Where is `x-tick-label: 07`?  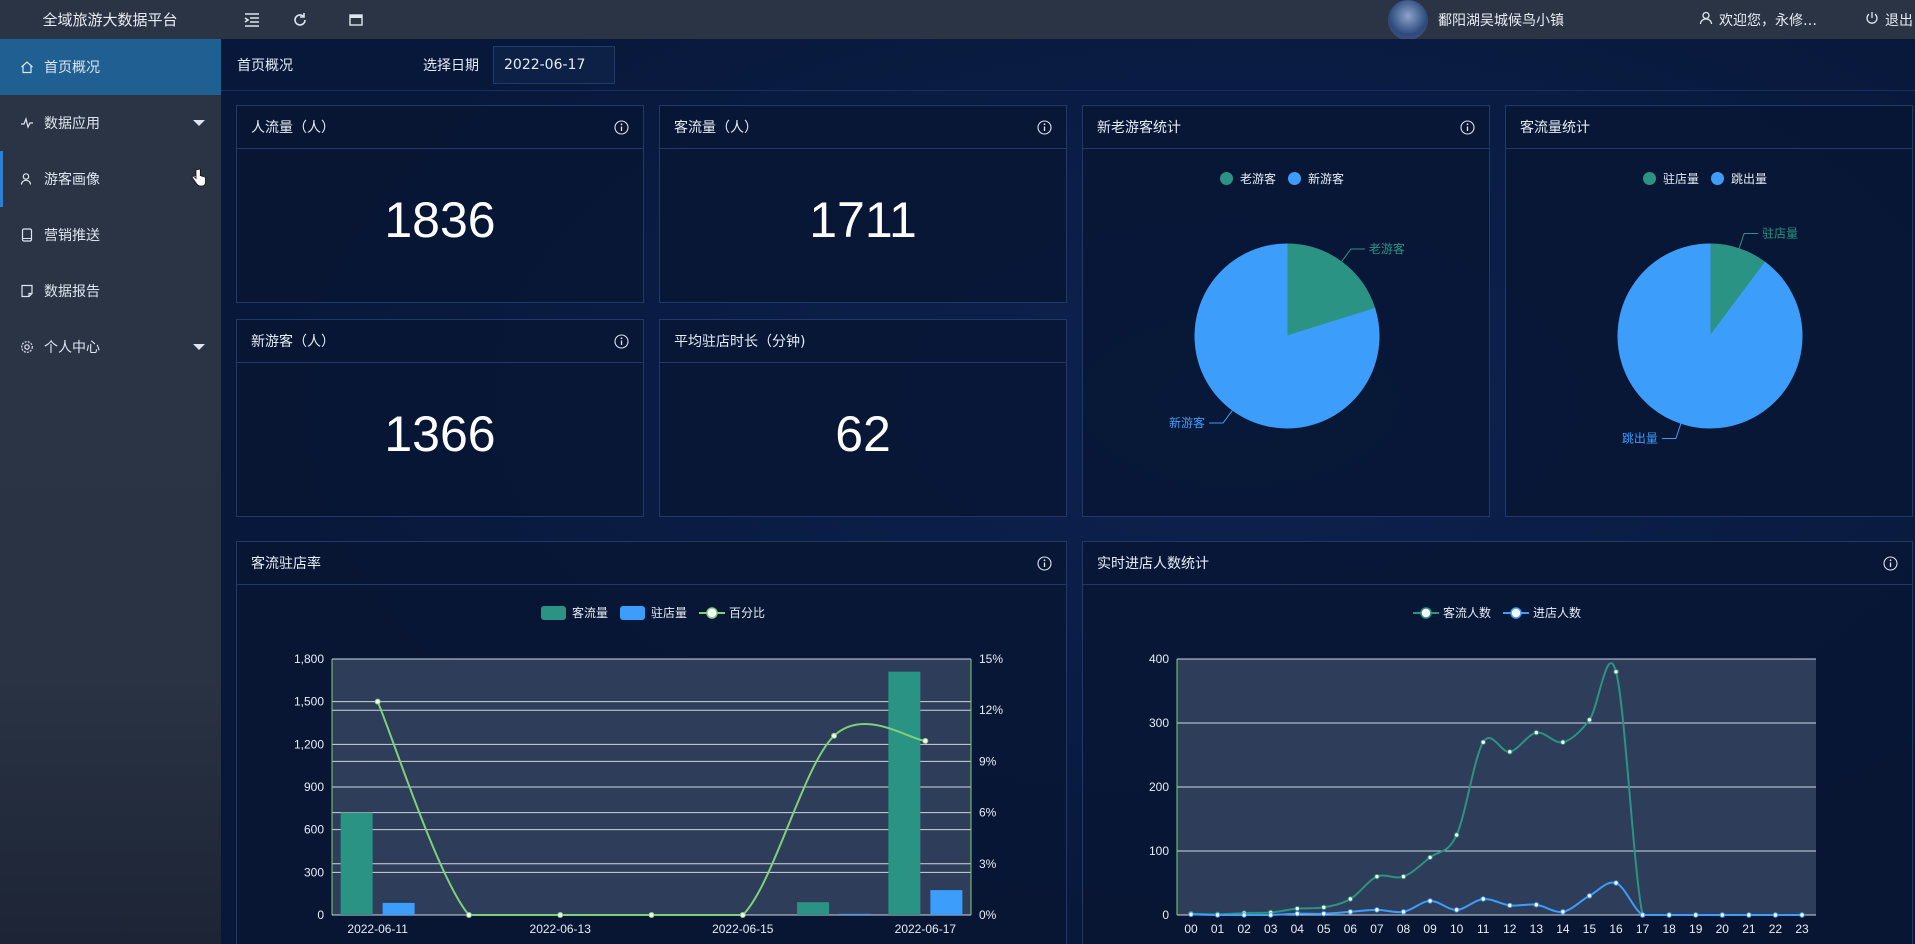 x-tick-label: 07 is located at coordinates (1377, 929).